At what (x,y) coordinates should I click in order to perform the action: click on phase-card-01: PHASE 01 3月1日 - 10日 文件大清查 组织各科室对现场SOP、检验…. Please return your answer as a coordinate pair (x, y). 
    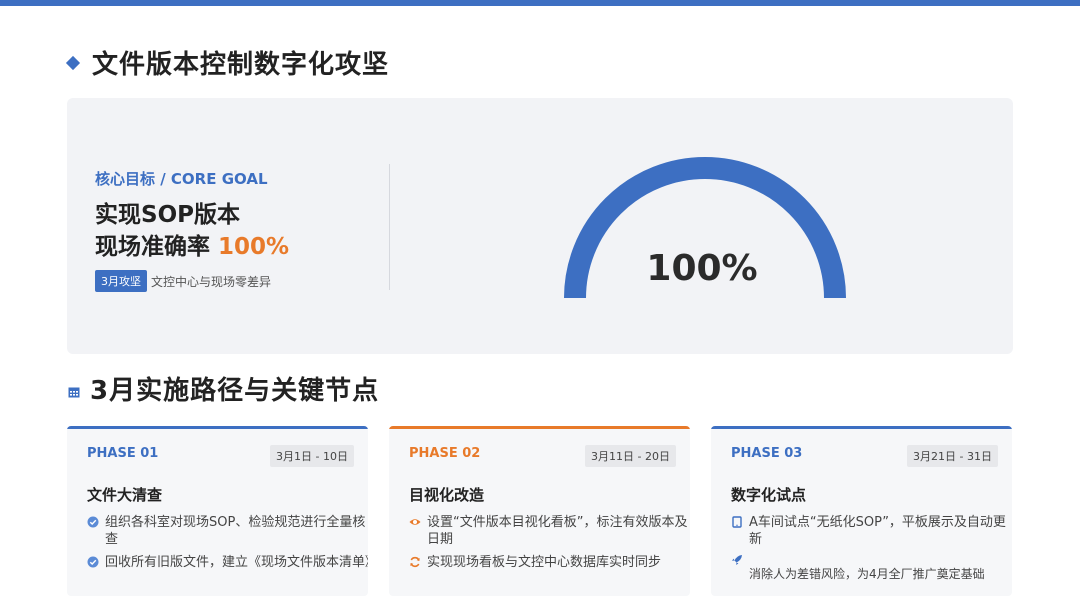
    Looking at the image, I should click on (217, 511).